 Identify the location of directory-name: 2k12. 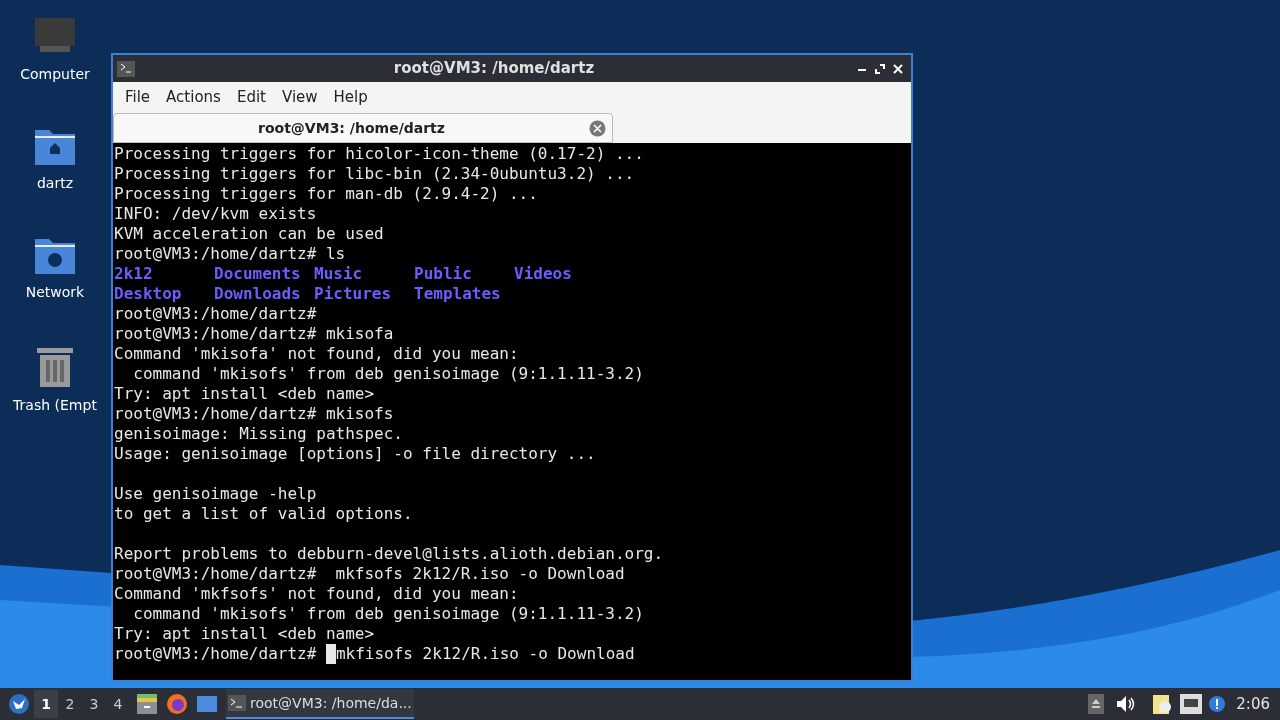
(134, 274).